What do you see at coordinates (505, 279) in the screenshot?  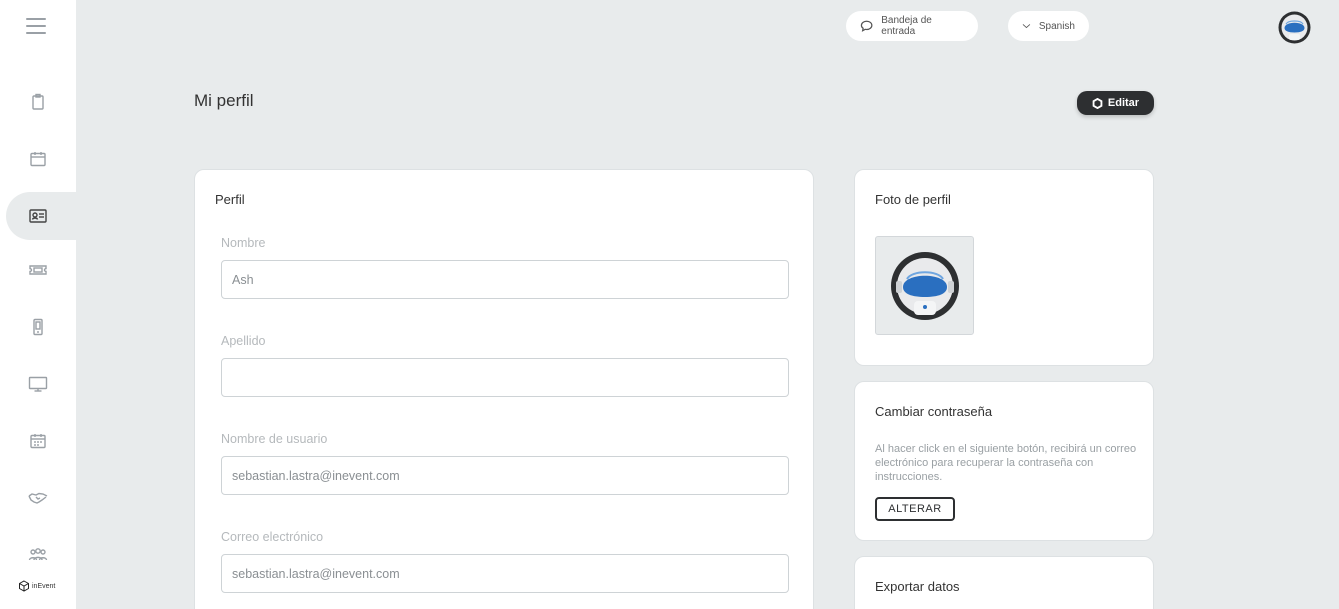 I see `first-name-input` at bounding box center [505, 279].